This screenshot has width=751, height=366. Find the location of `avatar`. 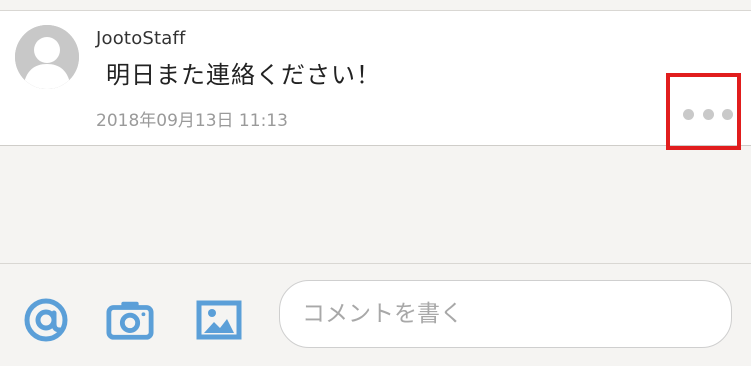

avatar is located at coordinates (47, 57).